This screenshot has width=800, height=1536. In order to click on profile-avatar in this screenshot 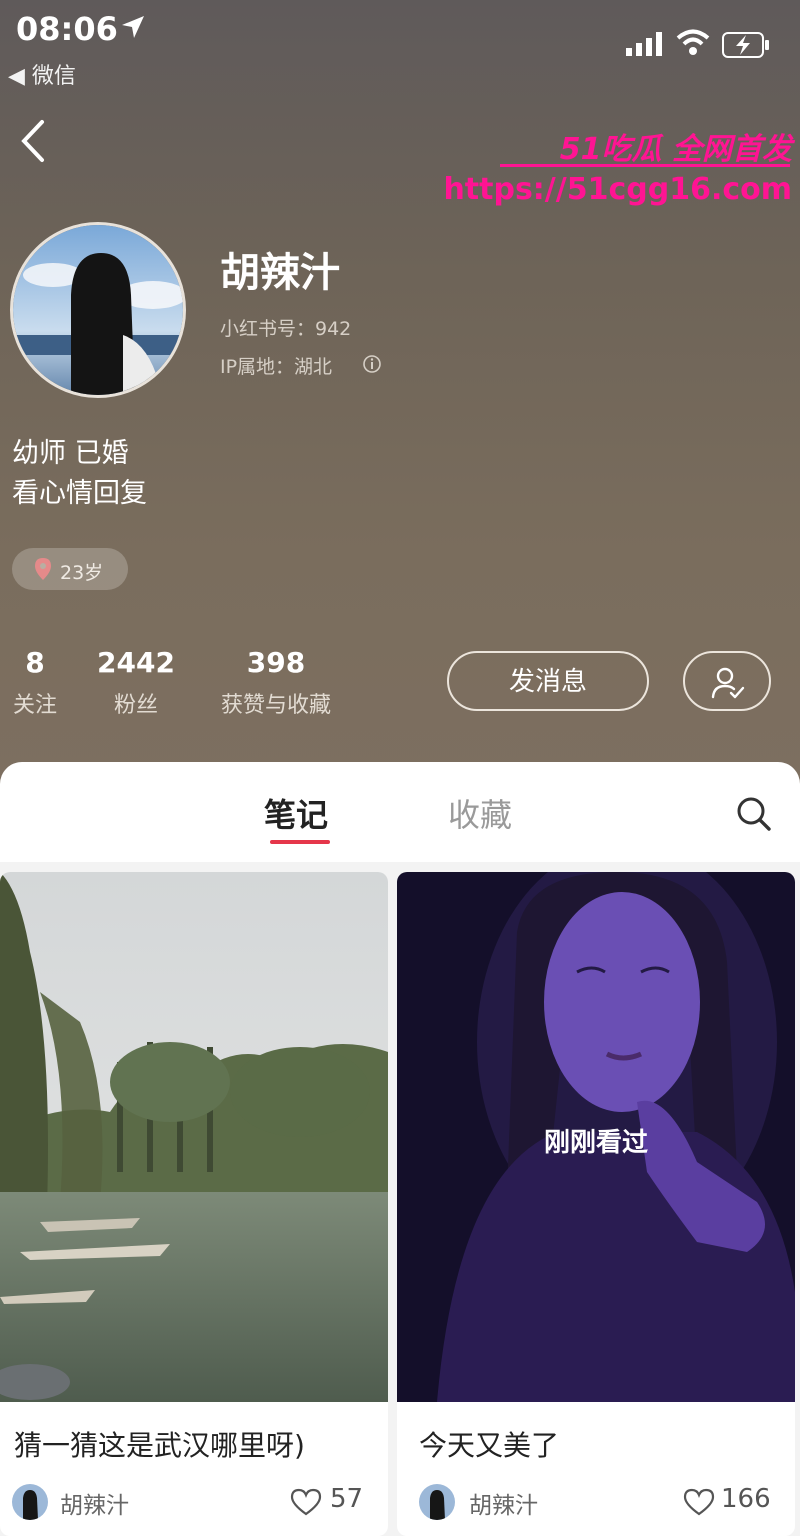, I will do `click(98, 310)`.